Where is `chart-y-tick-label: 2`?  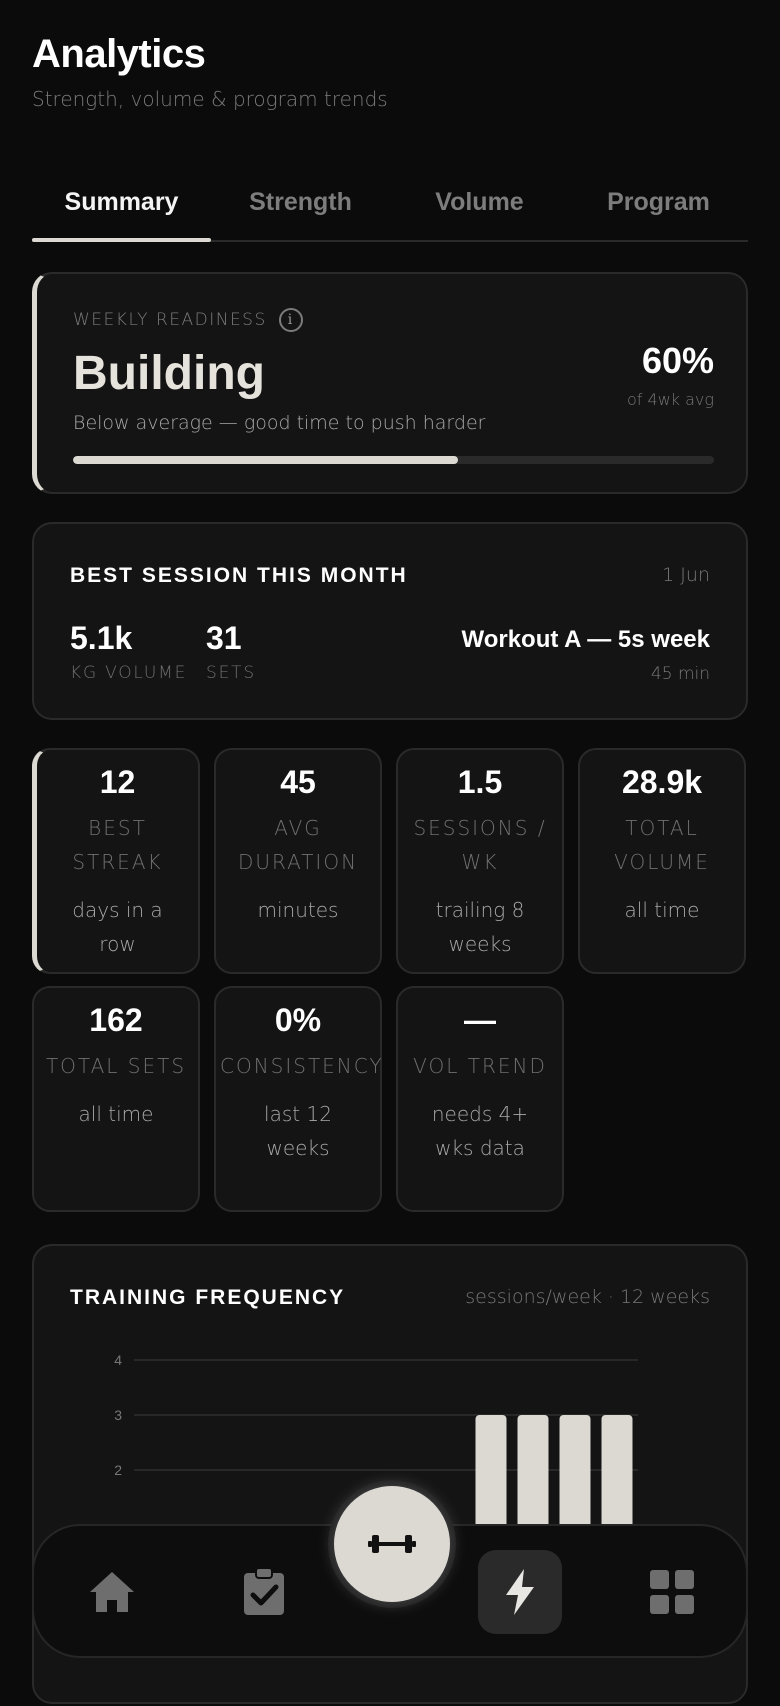 chart-y-tick-label: 2 is located at coordinates (118, 1470).